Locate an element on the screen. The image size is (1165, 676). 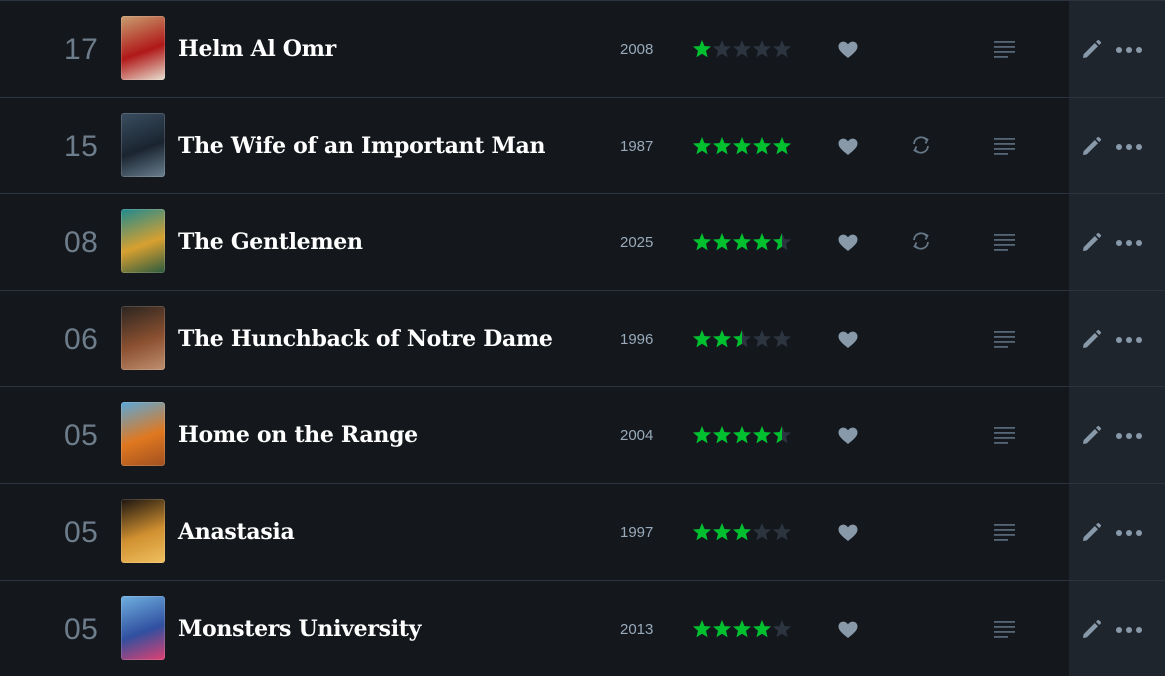
film-title-link: Anastasia is located at coordinates (236, 532).